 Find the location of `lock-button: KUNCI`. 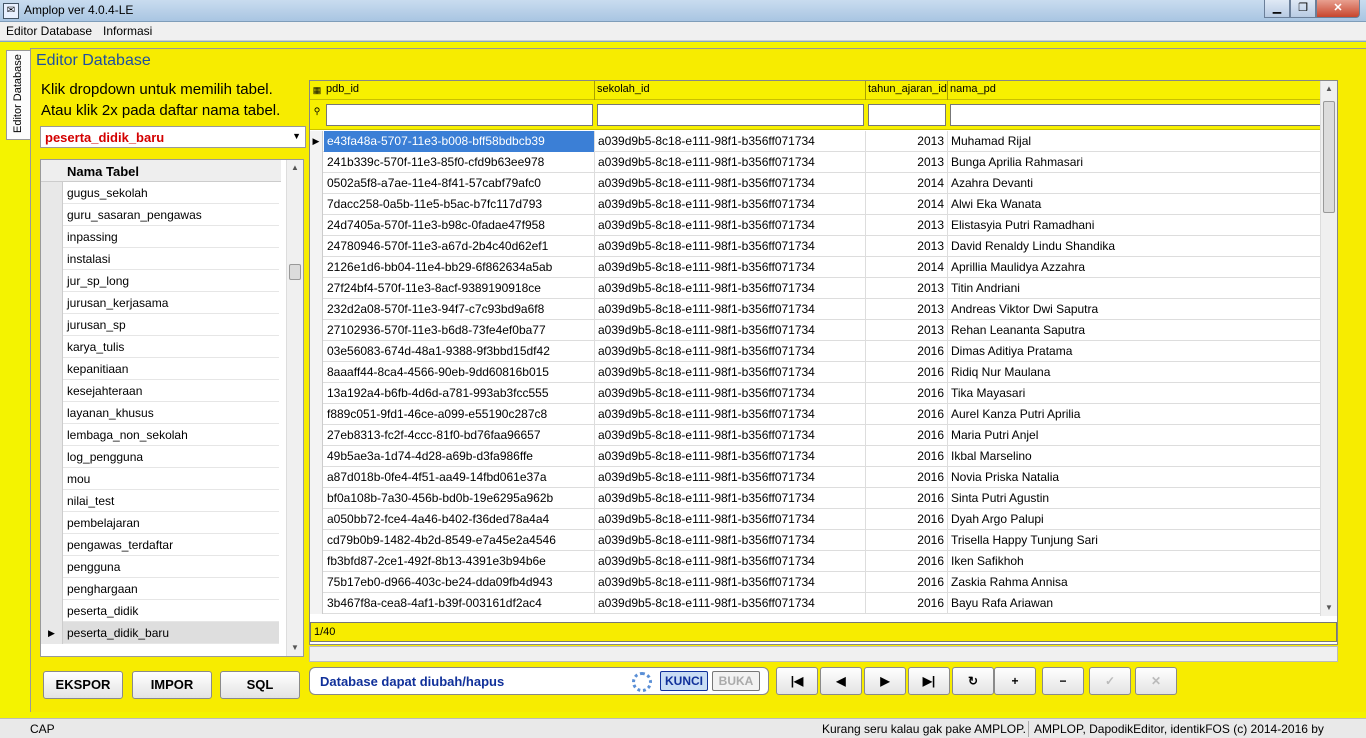

lock-button: KUNCI is located at coordinates (684, 681).